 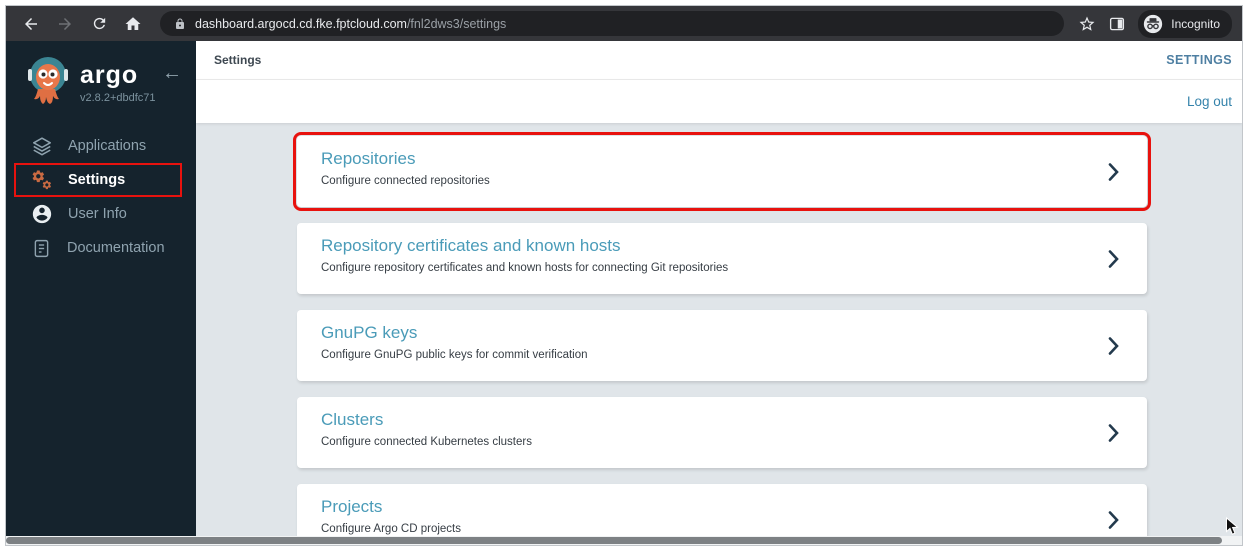 What do you see at coordinates (109, 75) in the screenshot?
I see `argo-logo-text: argo` at bounding box center [109, 75].